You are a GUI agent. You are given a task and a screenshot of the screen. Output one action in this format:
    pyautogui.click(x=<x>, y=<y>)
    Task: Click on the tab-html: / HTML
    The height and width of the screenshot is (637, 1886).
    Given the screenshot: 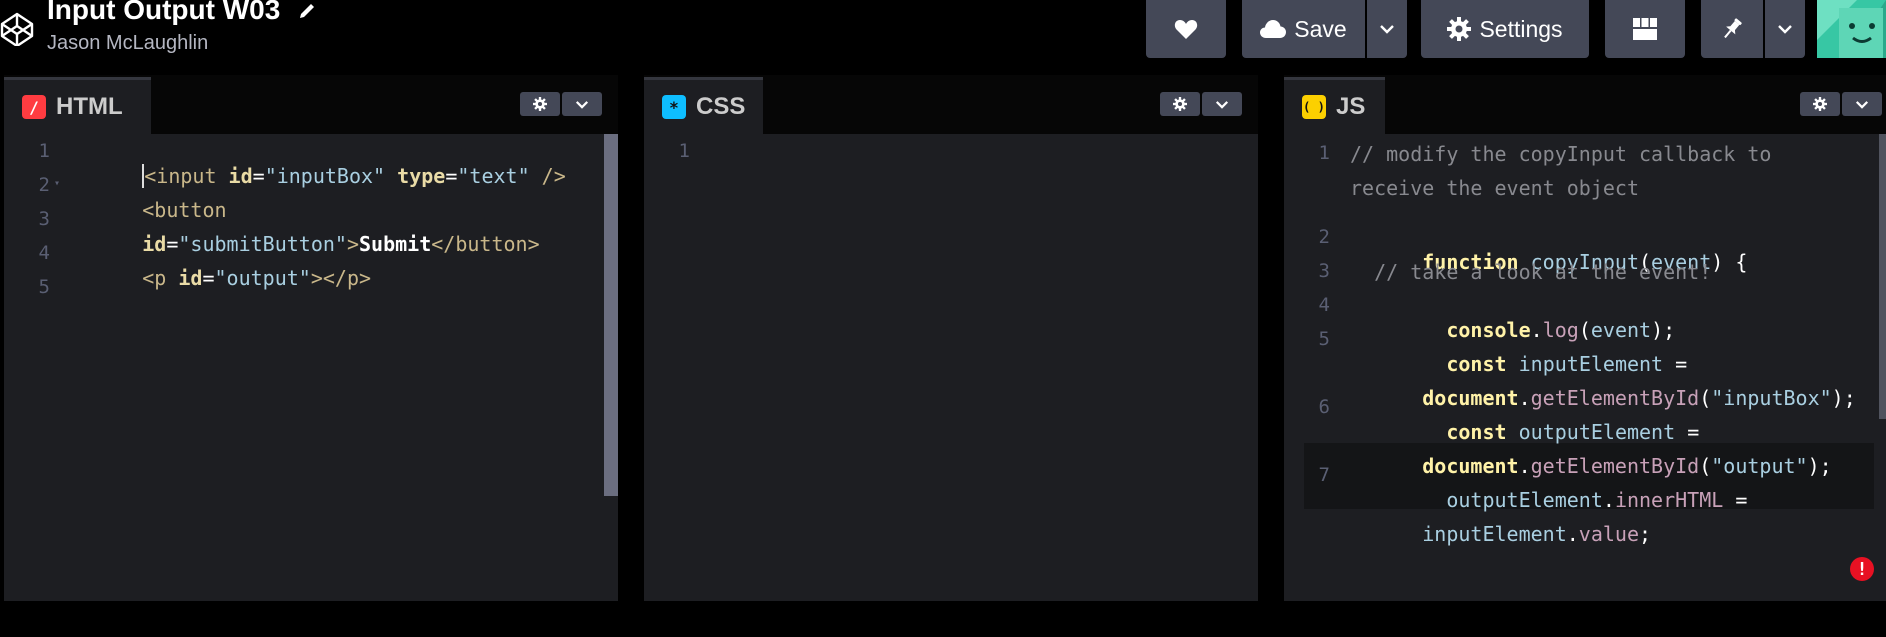 What is the action you would take?
    pyautogui.click(x=77, y=105)
    